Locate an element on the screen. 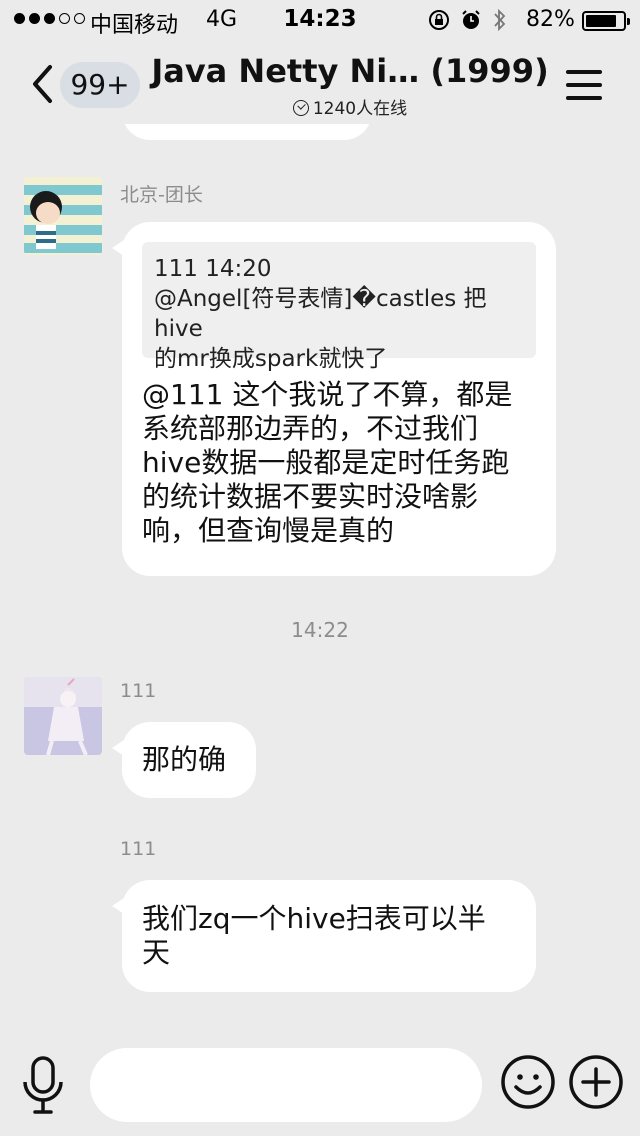  previous-message-bubble is located at coordinates (247, 132).